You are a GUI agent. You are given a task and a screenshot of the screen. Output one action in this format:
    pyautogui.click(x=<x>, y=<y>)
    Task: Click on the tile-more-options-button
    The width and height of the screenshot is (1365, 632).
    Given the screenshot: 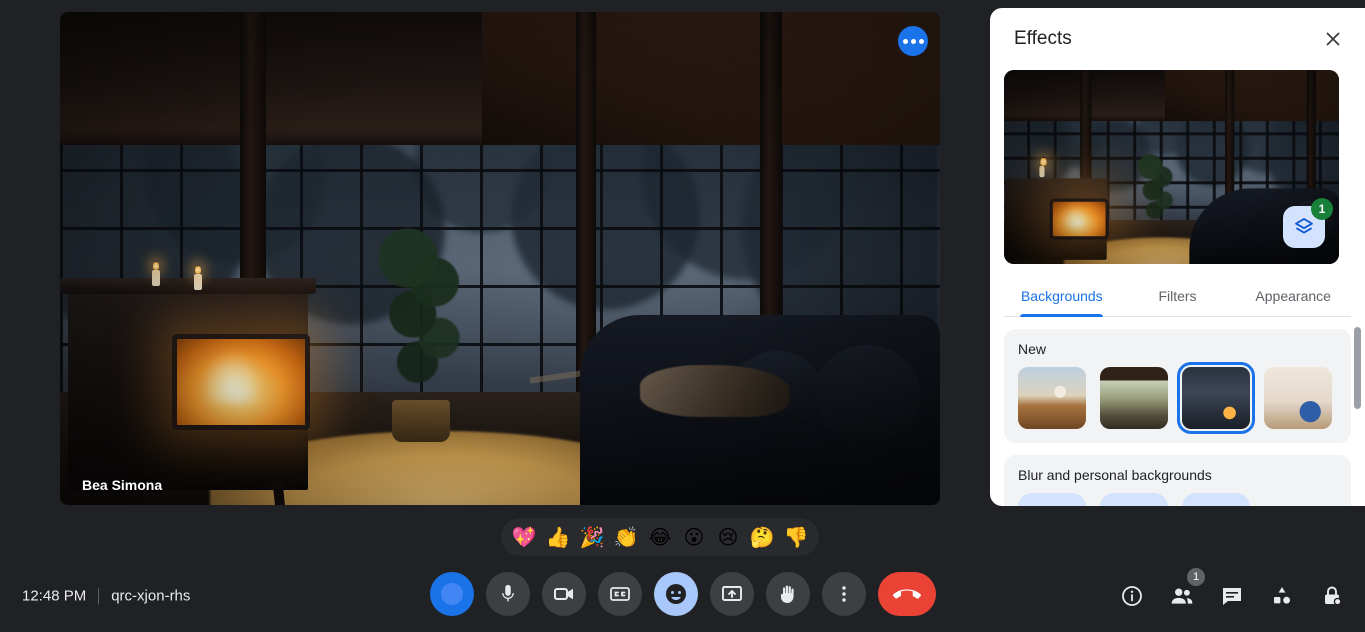 What is the action you would take?
    pyautogui.click(x=913, y=41)
    